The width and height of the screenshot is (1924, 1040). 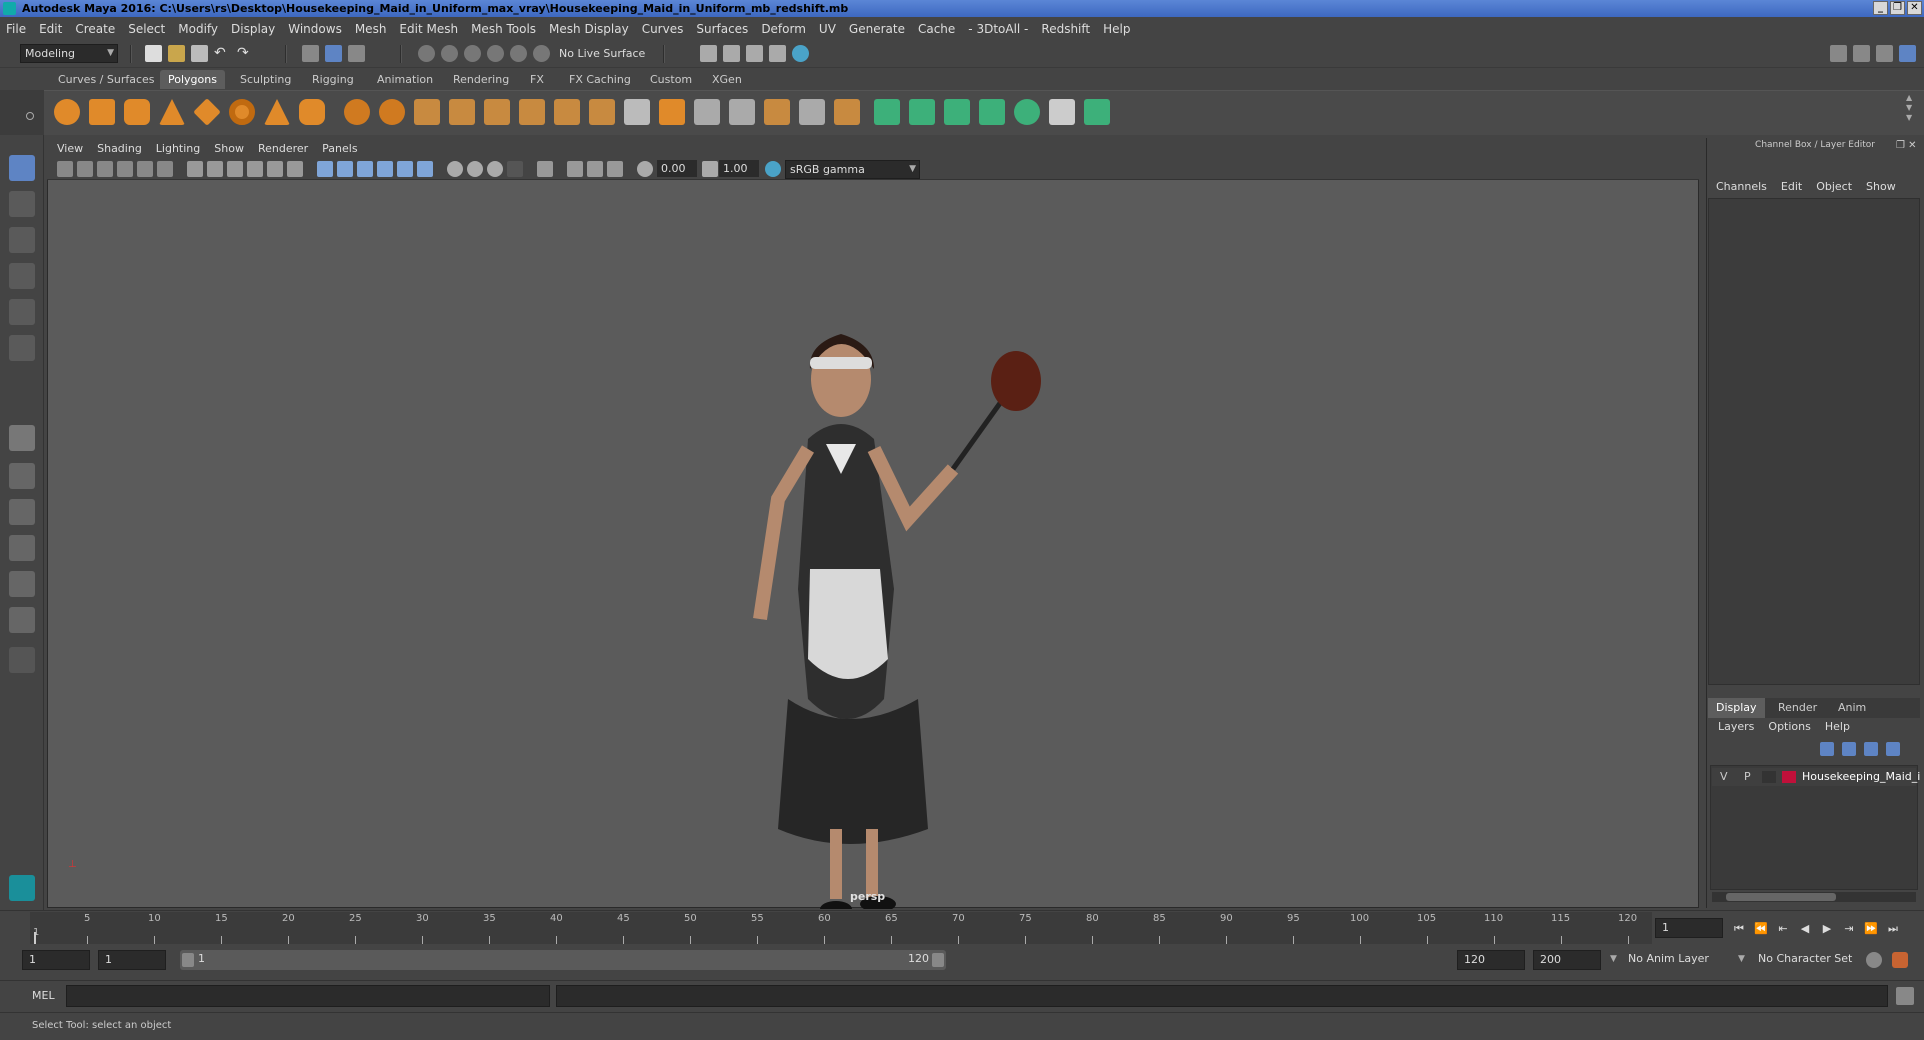 I want to click on move-layer-down-icon, so click(x=1849, y=749).